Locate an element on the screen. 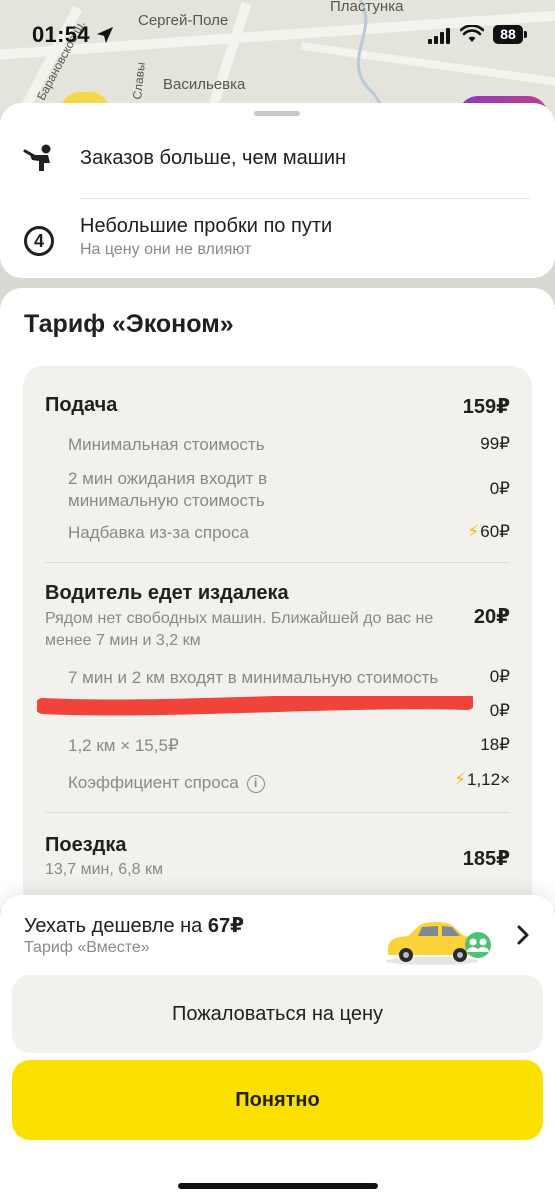 The height and width of the screenshot is (1200, 555). info-icon: i is located at coordinates (255, 784).